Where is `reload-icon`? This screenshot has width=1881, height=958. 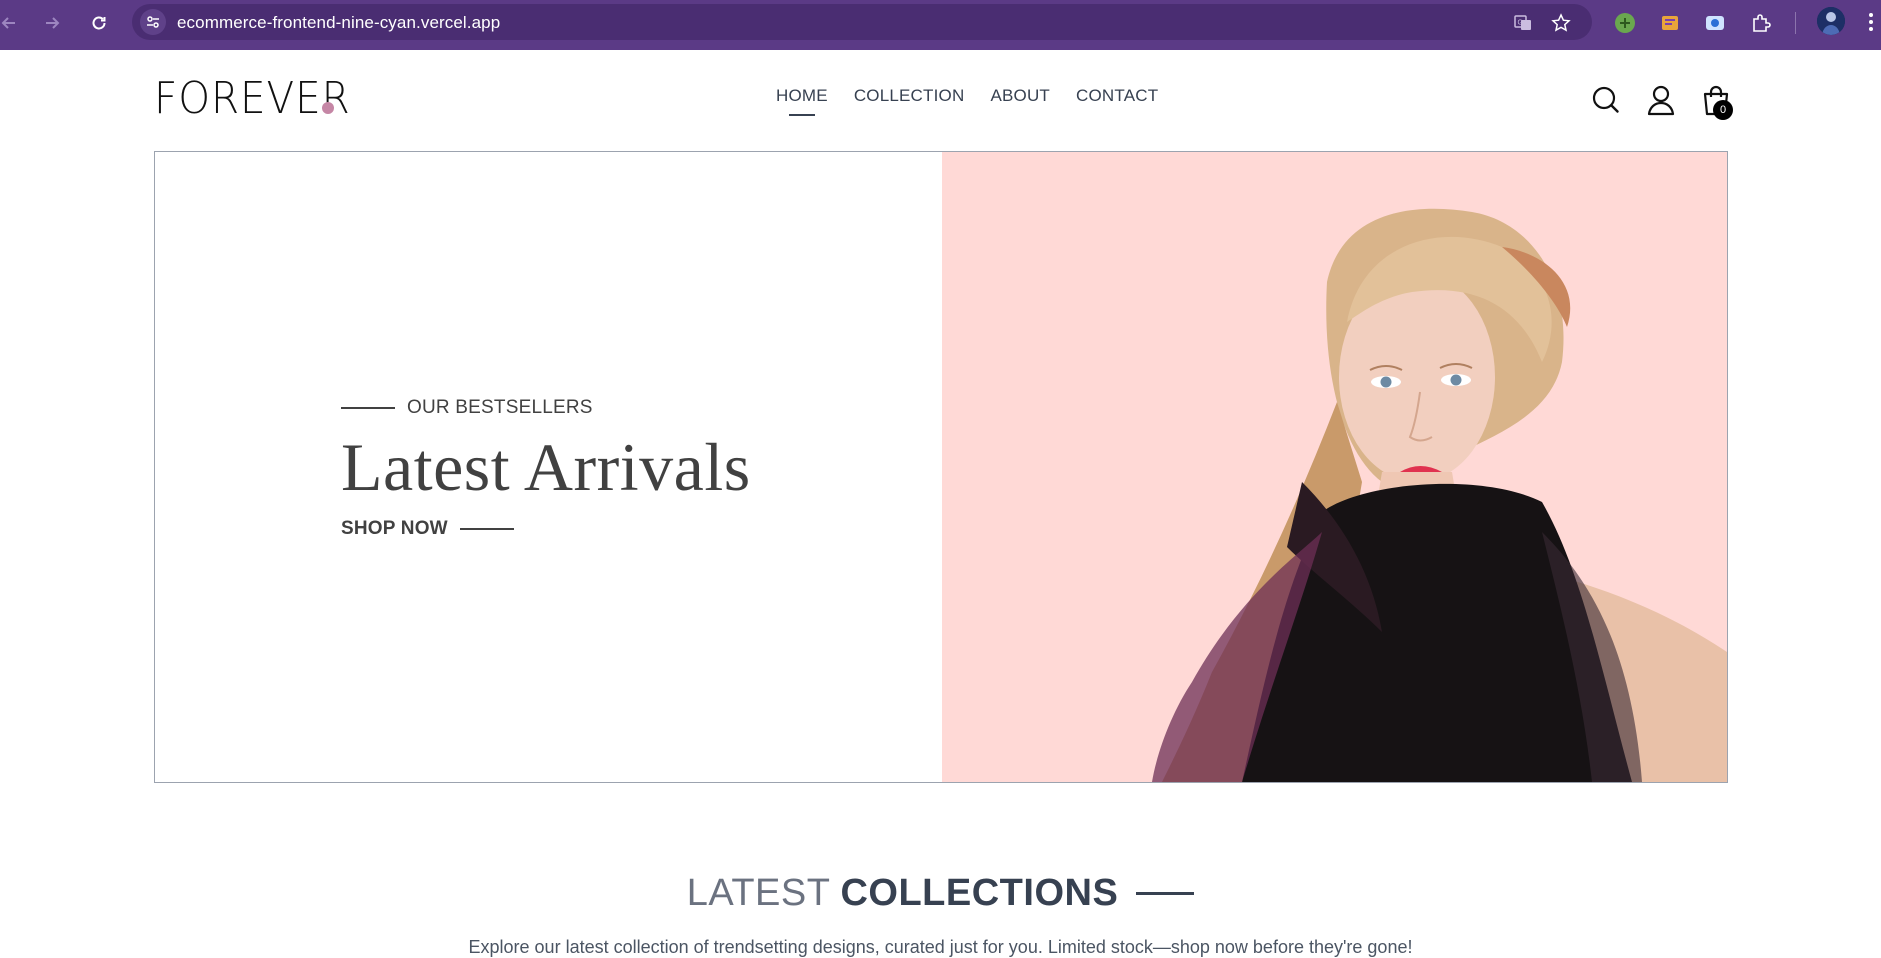
reload-icon is located at coordinates (99, 23).